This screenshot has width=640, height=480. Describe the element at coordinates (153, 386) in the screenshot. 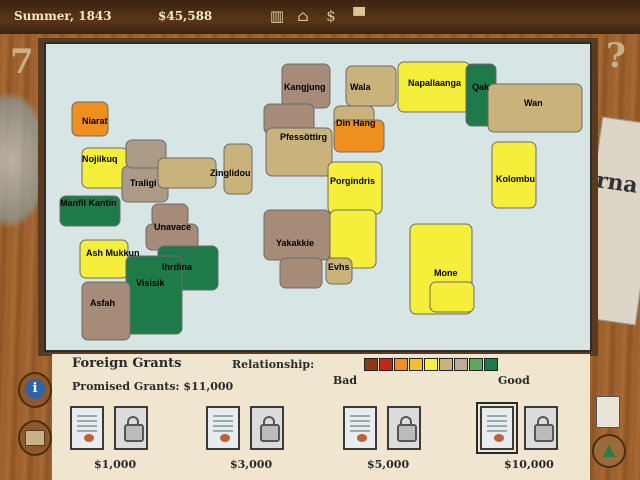

I see `promised-grants: Promised Grants: $11,000` at that location.